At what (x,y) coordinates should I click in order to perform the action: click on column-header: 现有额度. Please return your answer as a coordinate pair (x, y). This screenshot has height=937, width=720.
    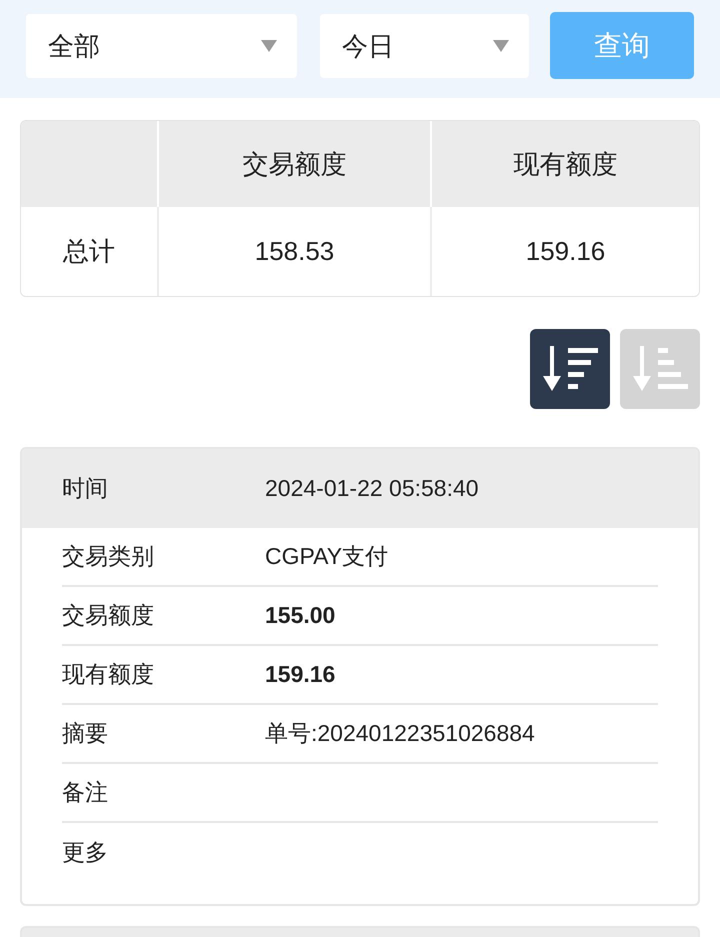
    Looking at the image, I should click on (566, 164).